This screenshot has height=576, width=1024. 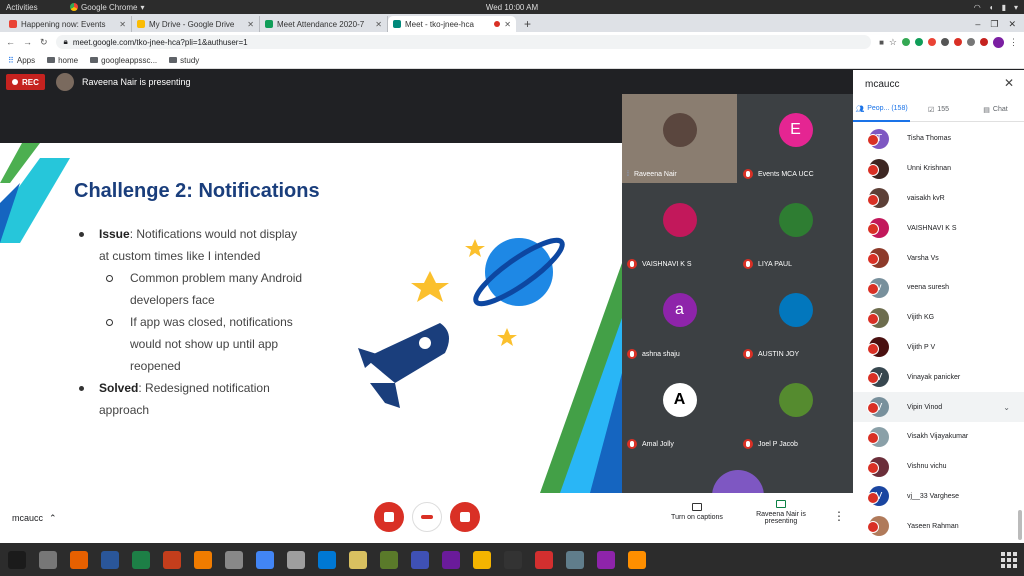 I want to click on participant-list-item: Vijith P V, so click(x=938, y=348).